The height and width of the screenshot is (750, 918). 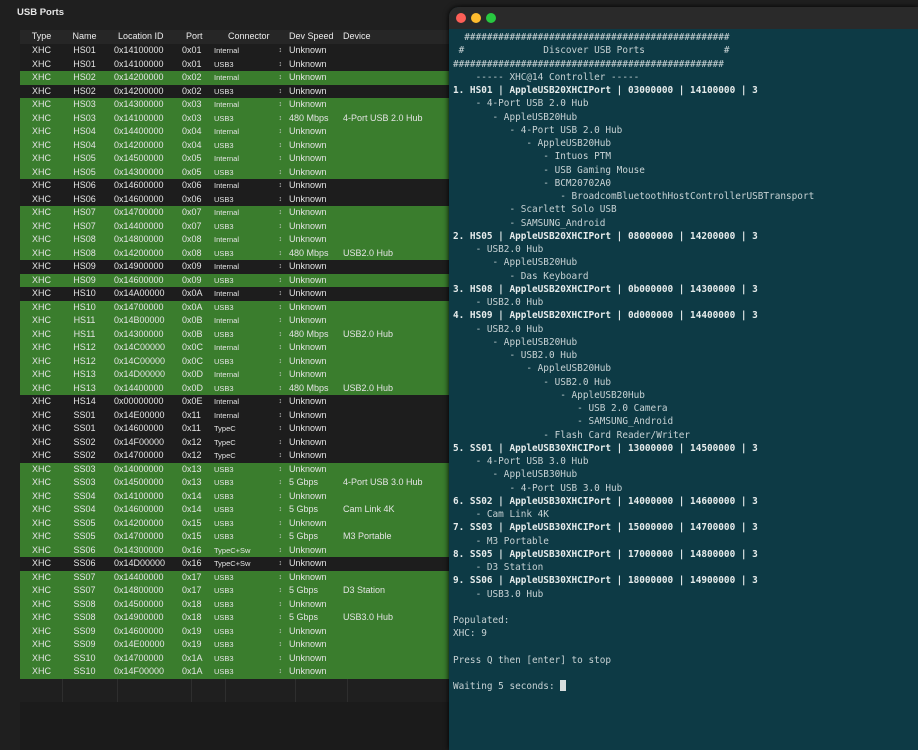 I want to click on table-row: XHC HS12 0x14C00000 0x0C USB3 ↕ Unknown, so click(x=235, y=361).